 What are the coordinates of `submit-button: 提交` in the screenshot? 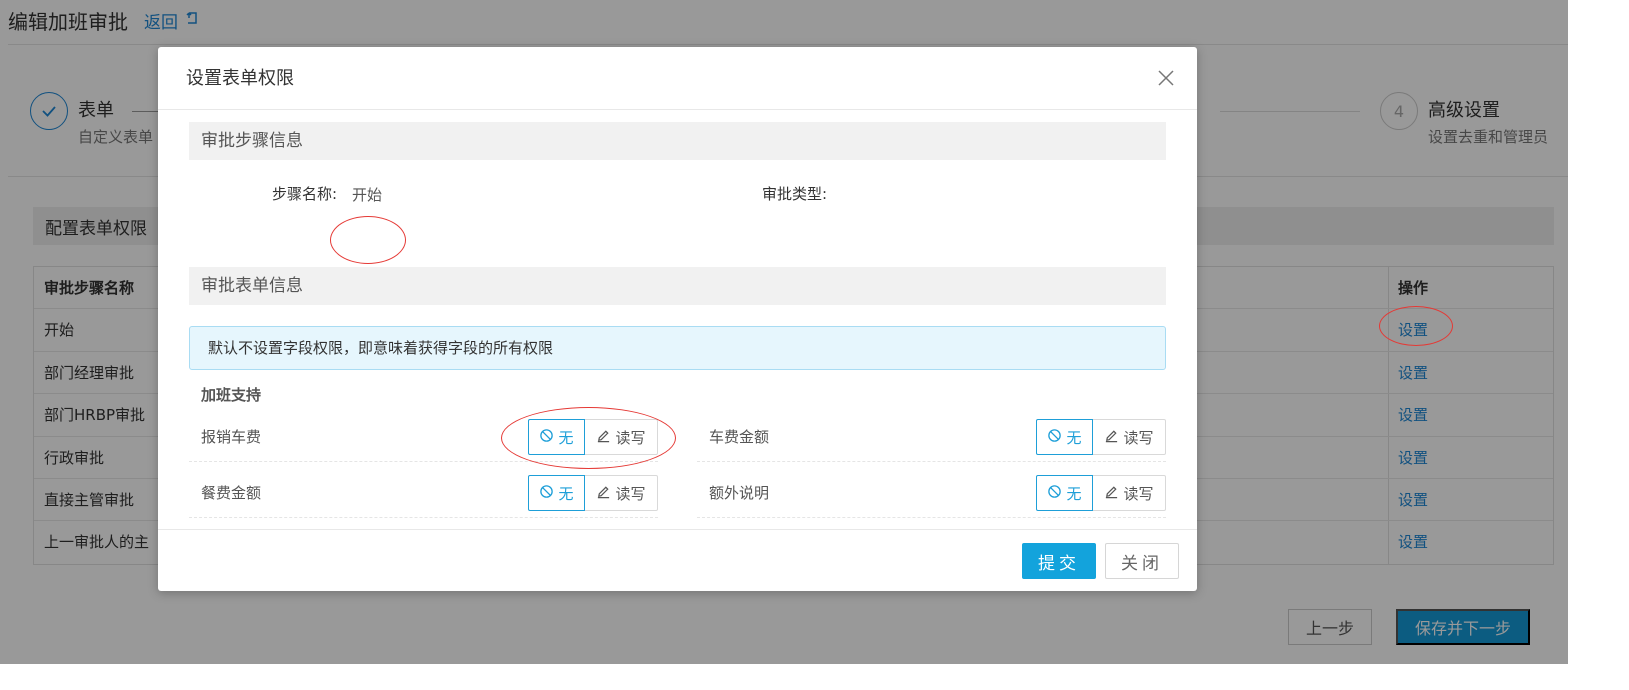 It's located at (1059, 561).